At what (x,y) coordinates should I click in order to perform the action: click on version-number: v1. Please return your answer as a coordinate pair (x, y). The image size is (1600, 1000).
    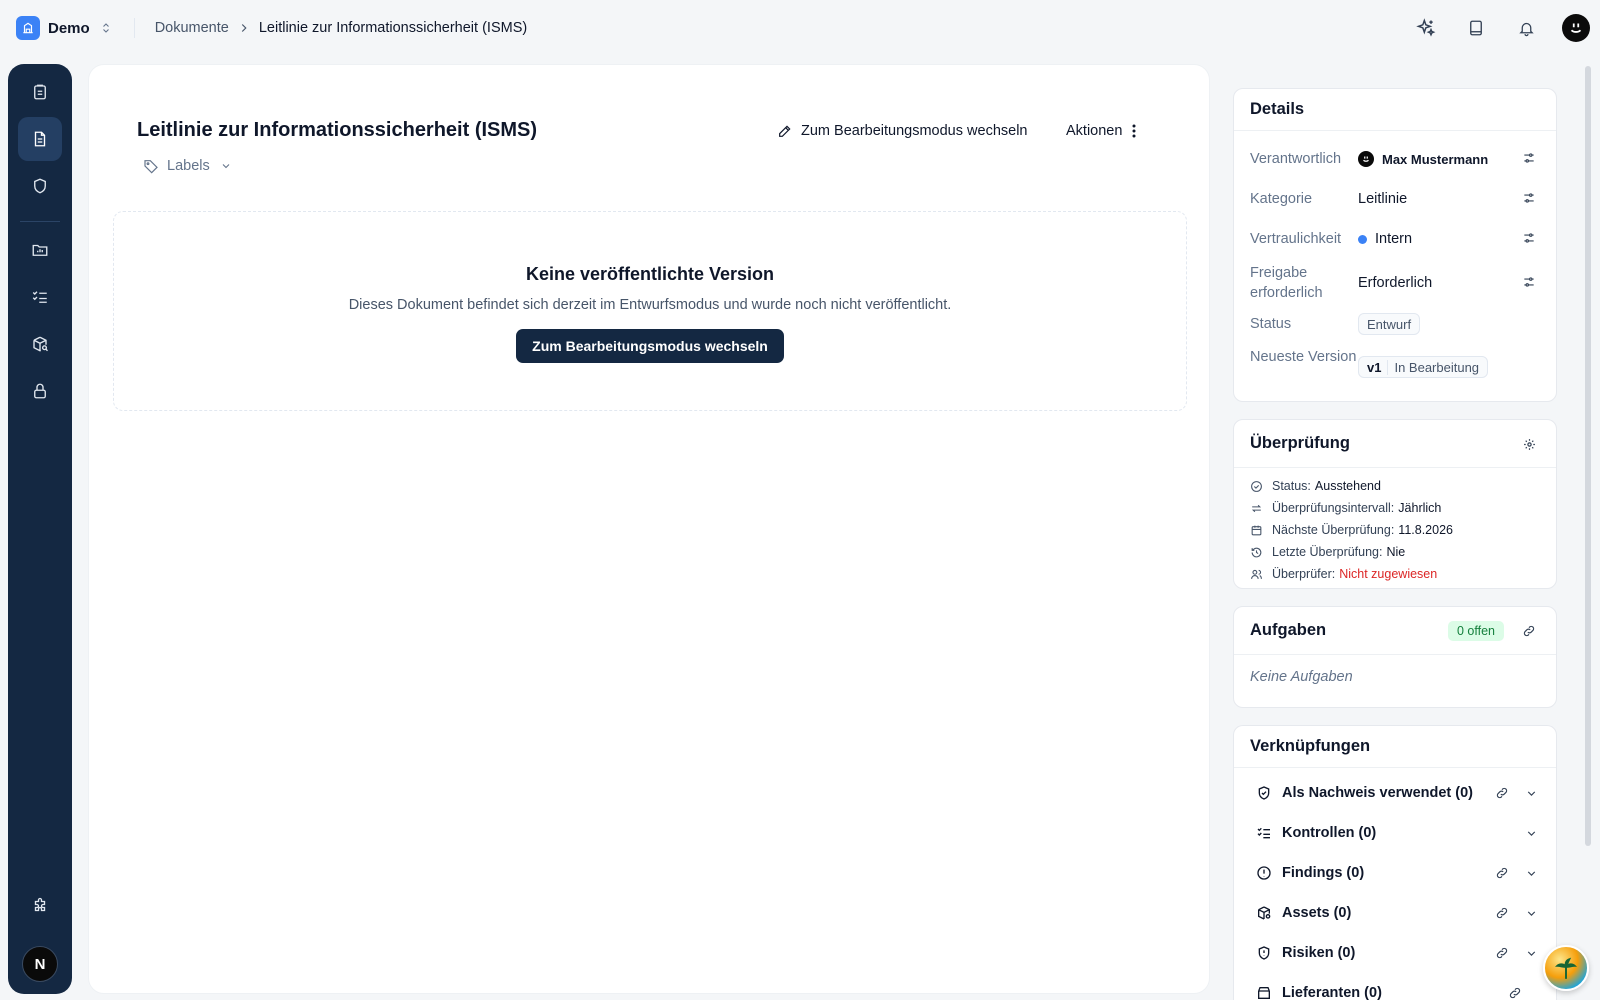
    Looking at the image, I should click on (1378, 367).